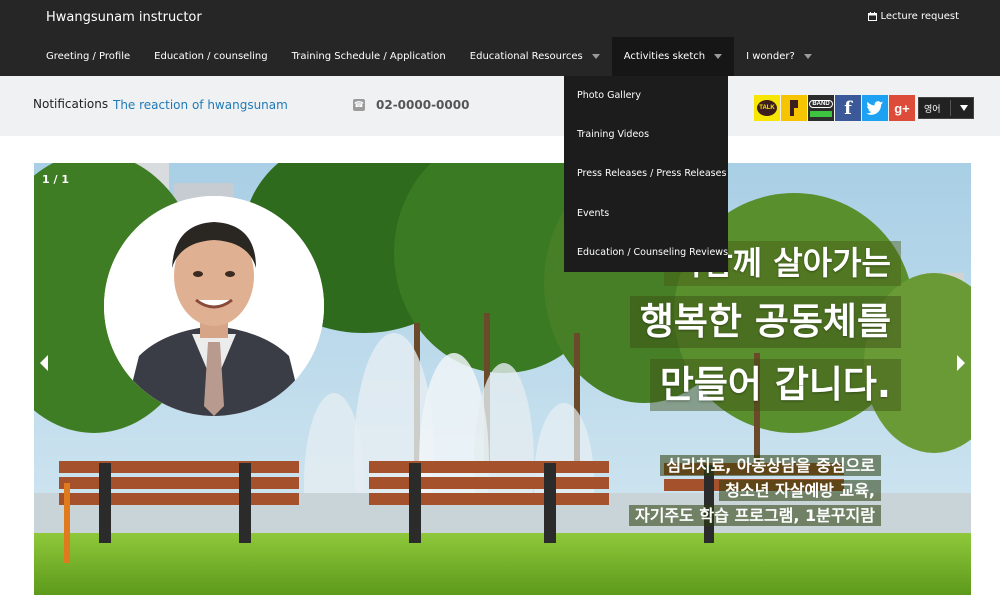 This screenshot has height=595, width=1000. I want to click on nav-label: I wonder?, so click(770, 56).